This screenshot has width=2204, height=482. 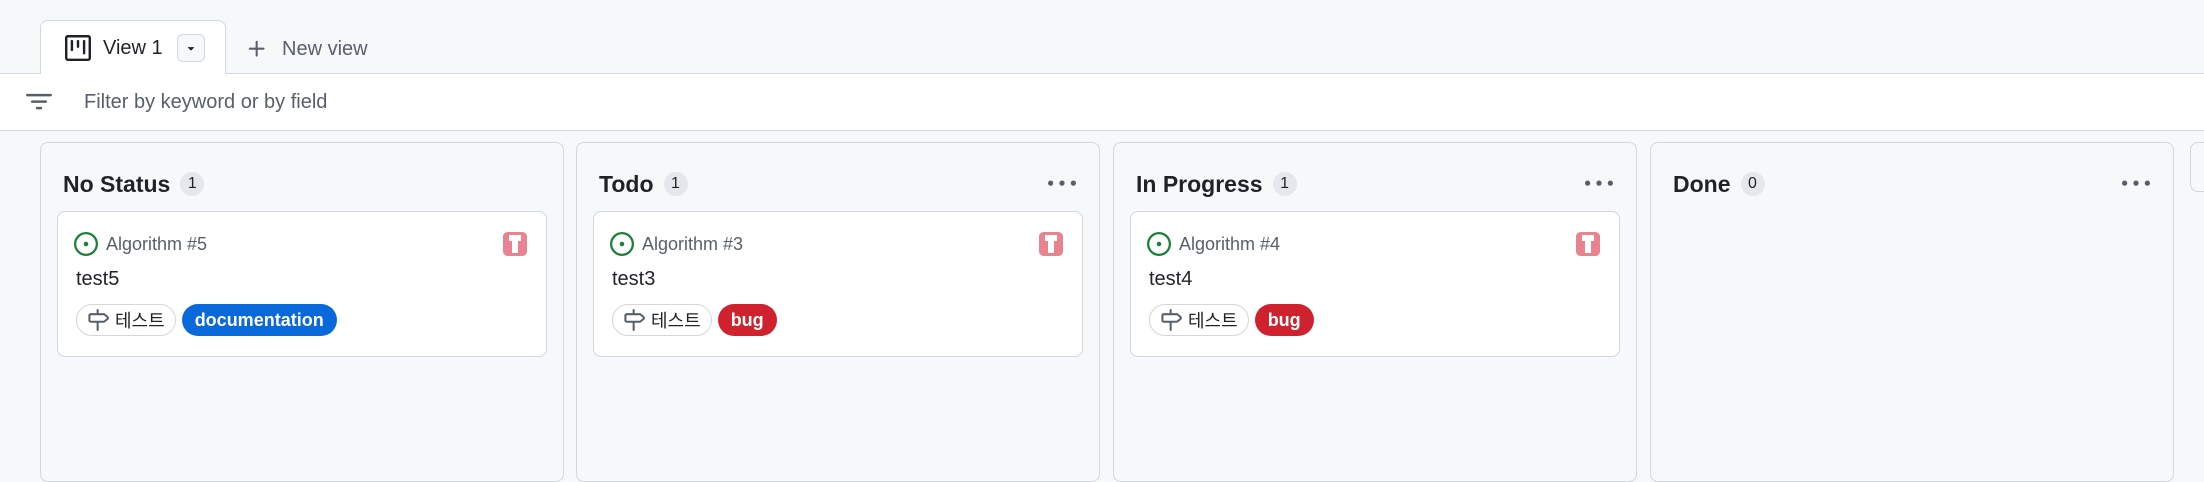 What do you see at coordinates (1229, 244) in the screenshot?
I see `issue-reference-link: Algorithm #4` at bounding box center [1229, 244].